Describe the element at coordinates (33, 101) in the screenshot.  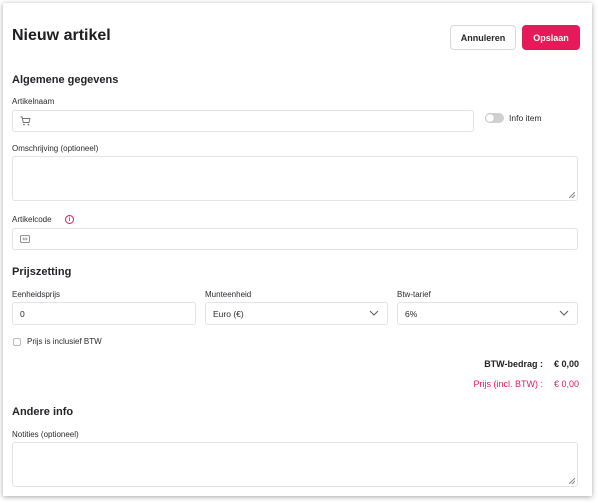
I see `article-name-label: Artikelnaam` at that location.